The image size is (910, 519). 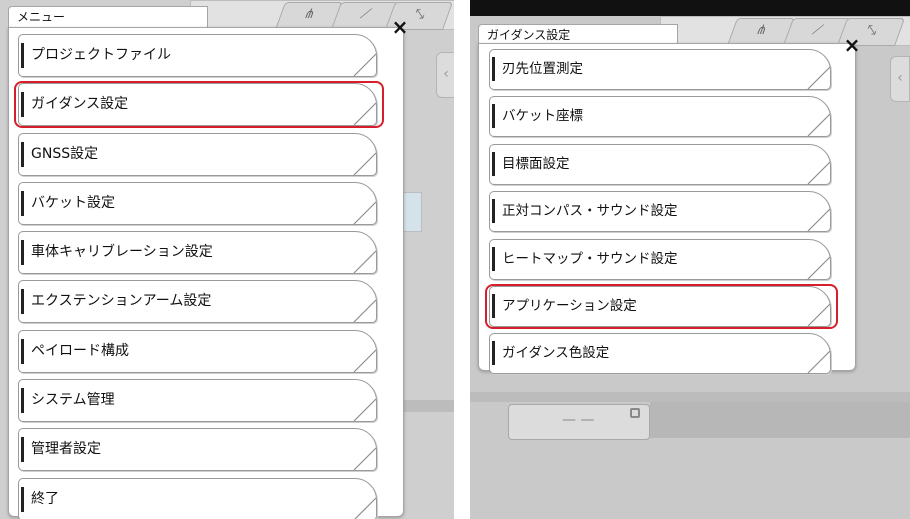 What do you see at coordinates (45, 498) in the screenshot?
I see `menu-item-label: 終了` at bounding box center [45, 498].